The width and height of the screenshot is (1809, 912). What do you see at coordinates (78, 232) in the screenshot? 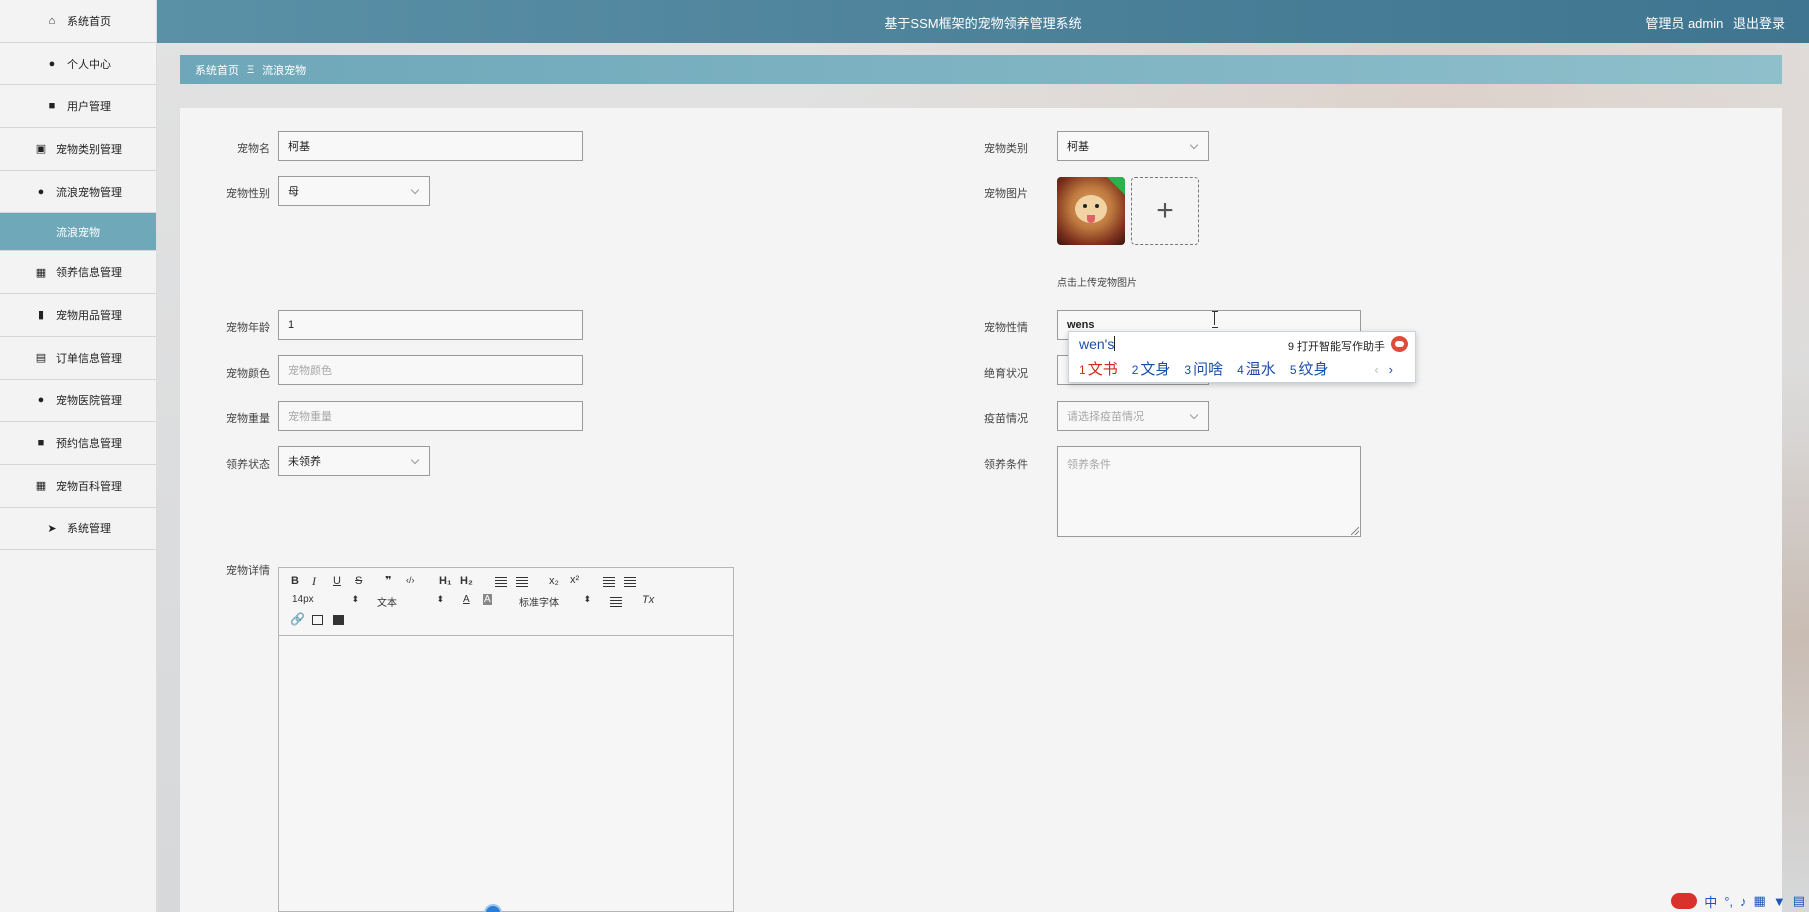
I see `sidebar-item-5: 流浪宠物` at bounding box center [78, 232].